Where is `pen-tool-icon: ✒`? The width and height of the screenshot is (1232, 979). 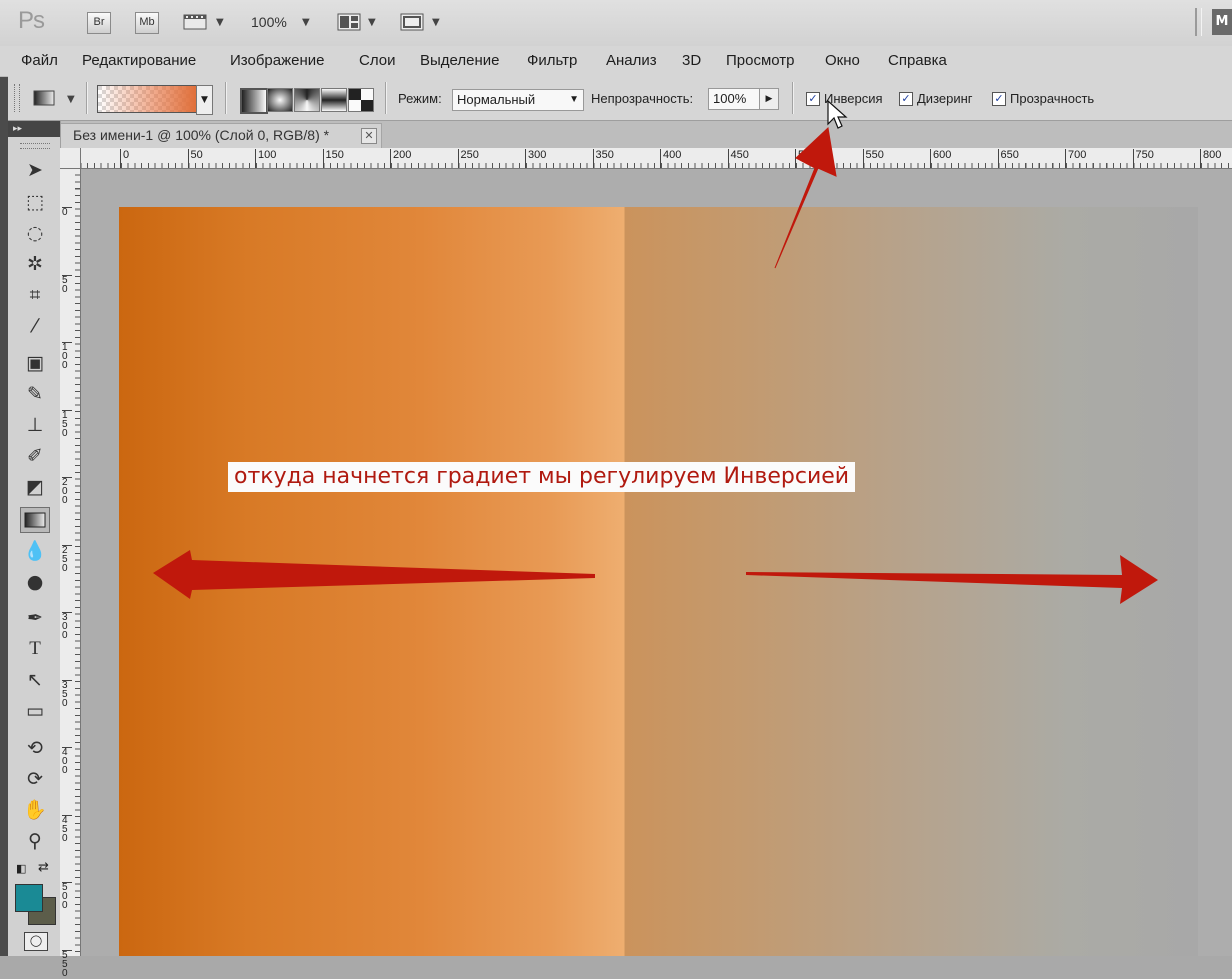 pen-tool-icon: ✒ is located at coordinates (35, 618).